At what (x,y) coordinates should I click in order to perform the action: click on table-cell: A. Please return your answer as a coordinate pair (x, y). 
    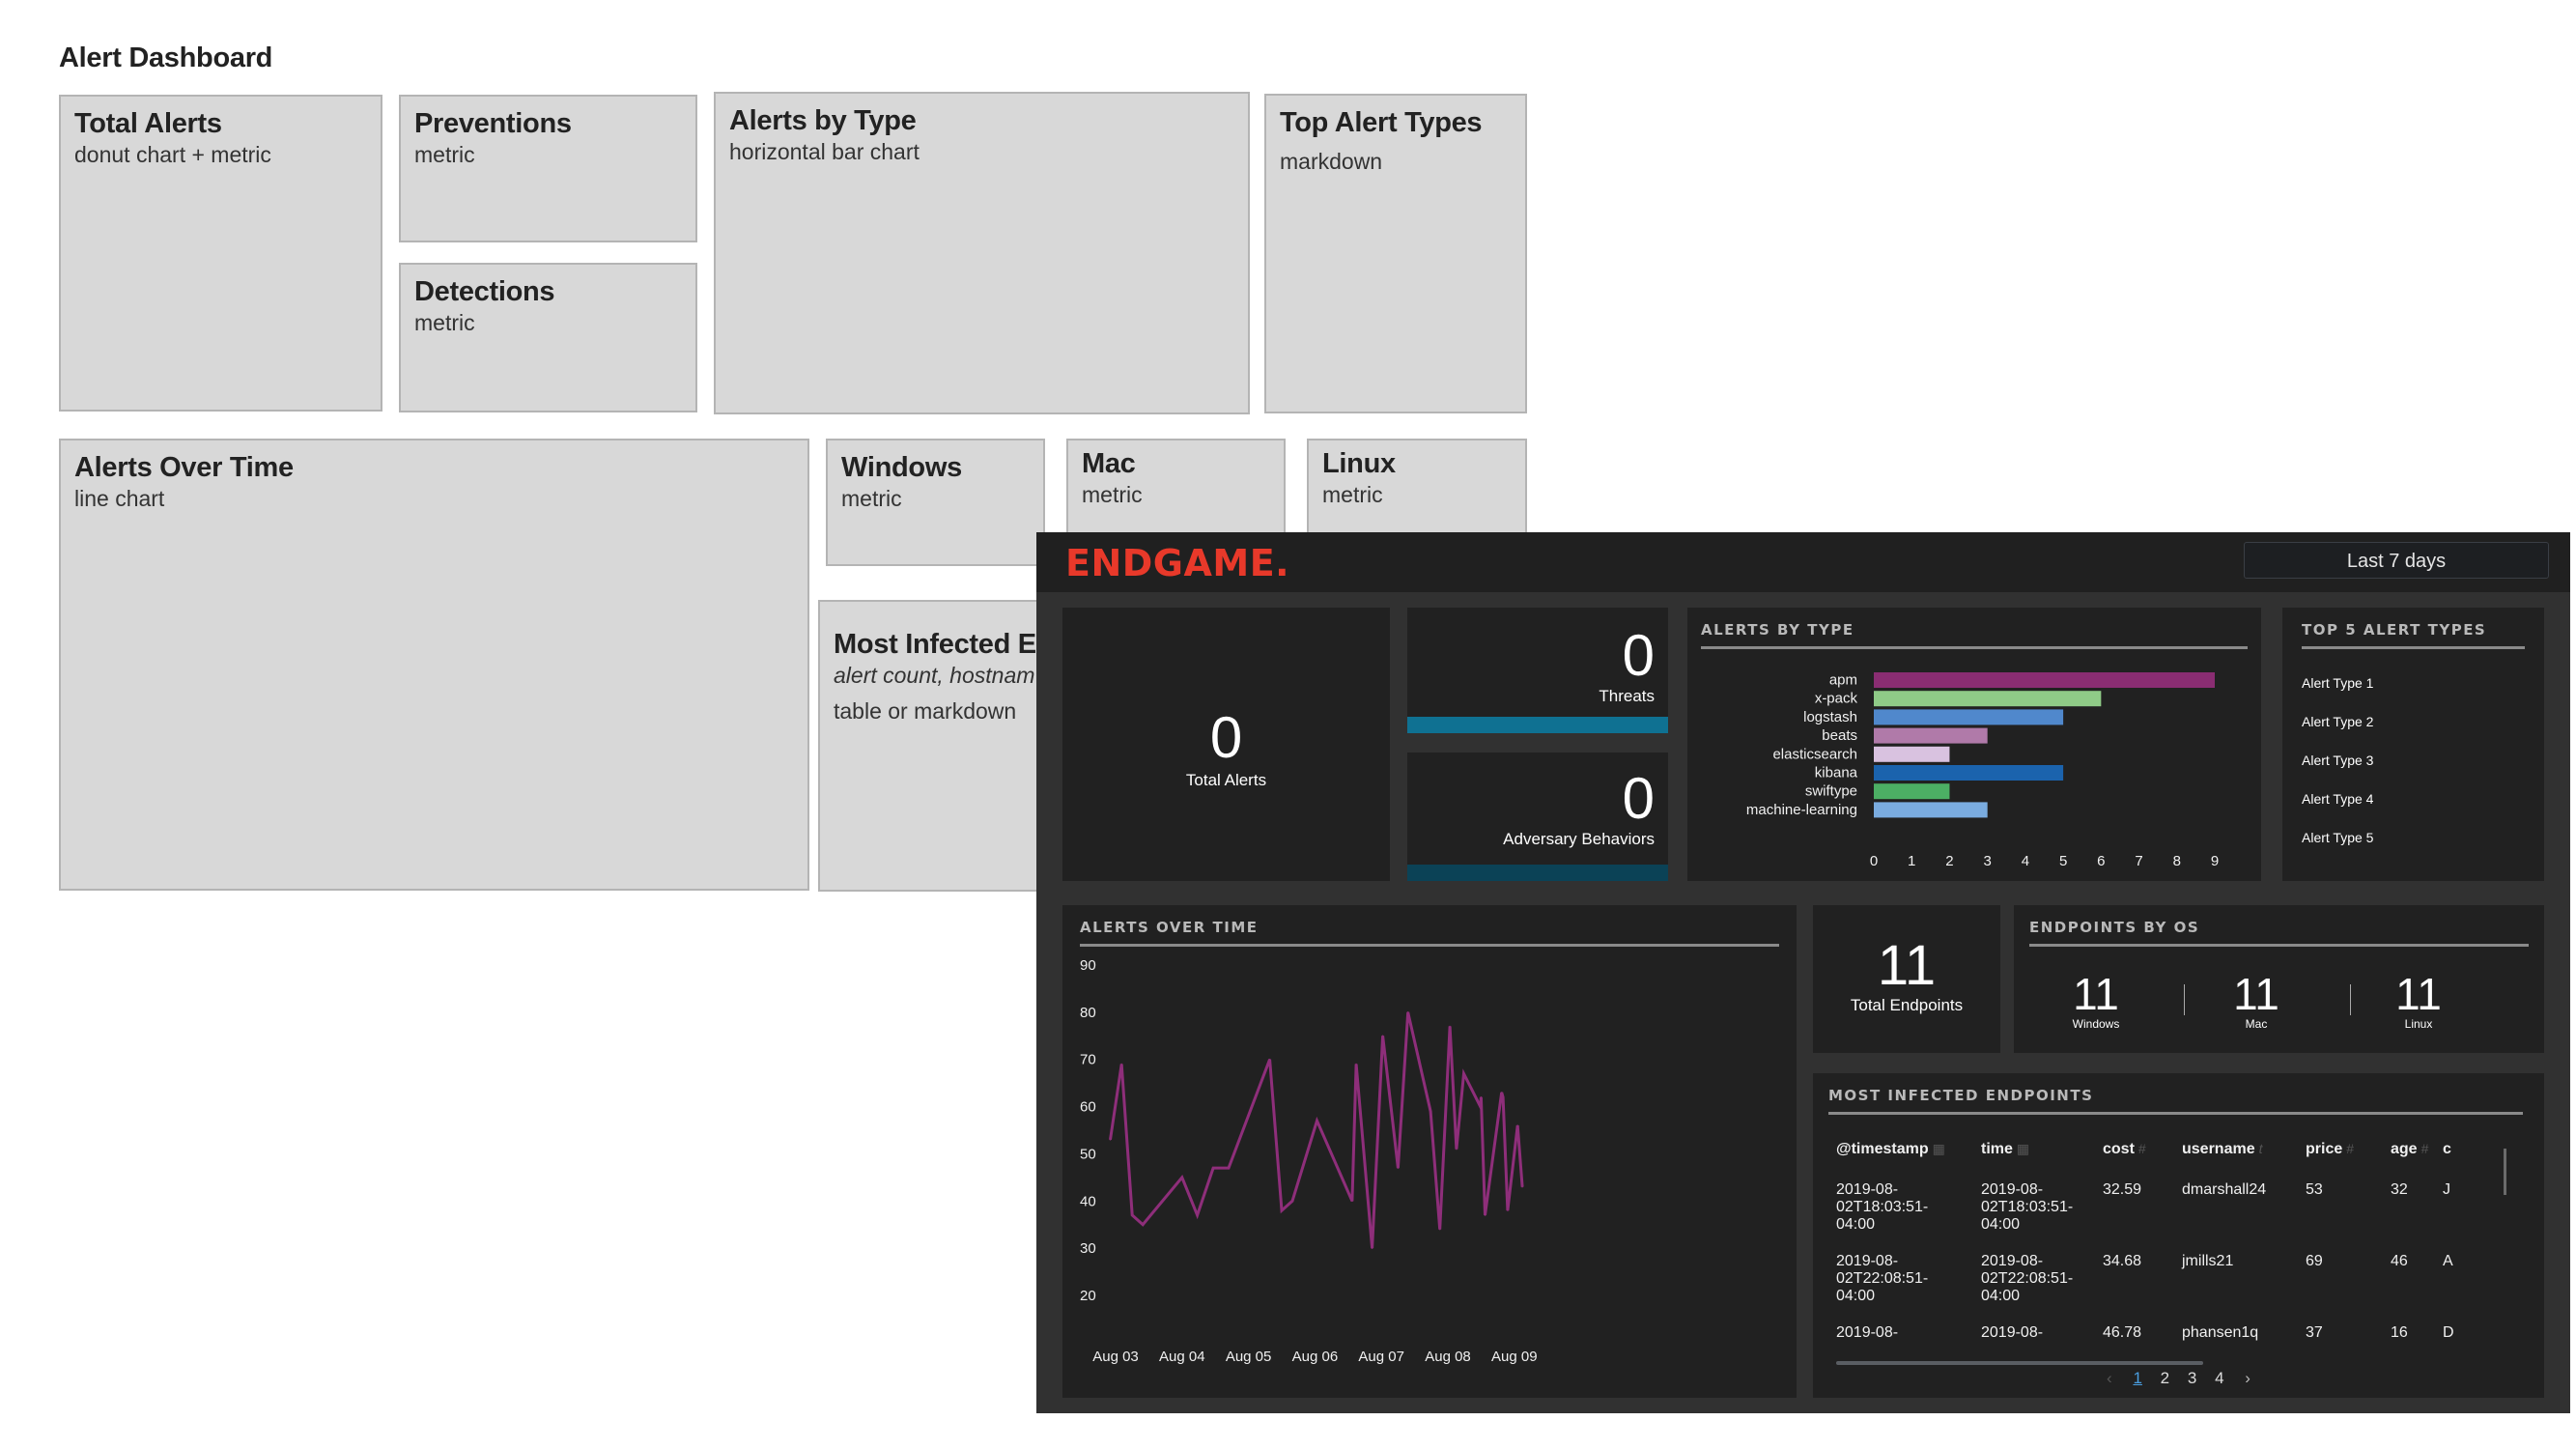
    Looking at the image, I should click on (2448, 1261).